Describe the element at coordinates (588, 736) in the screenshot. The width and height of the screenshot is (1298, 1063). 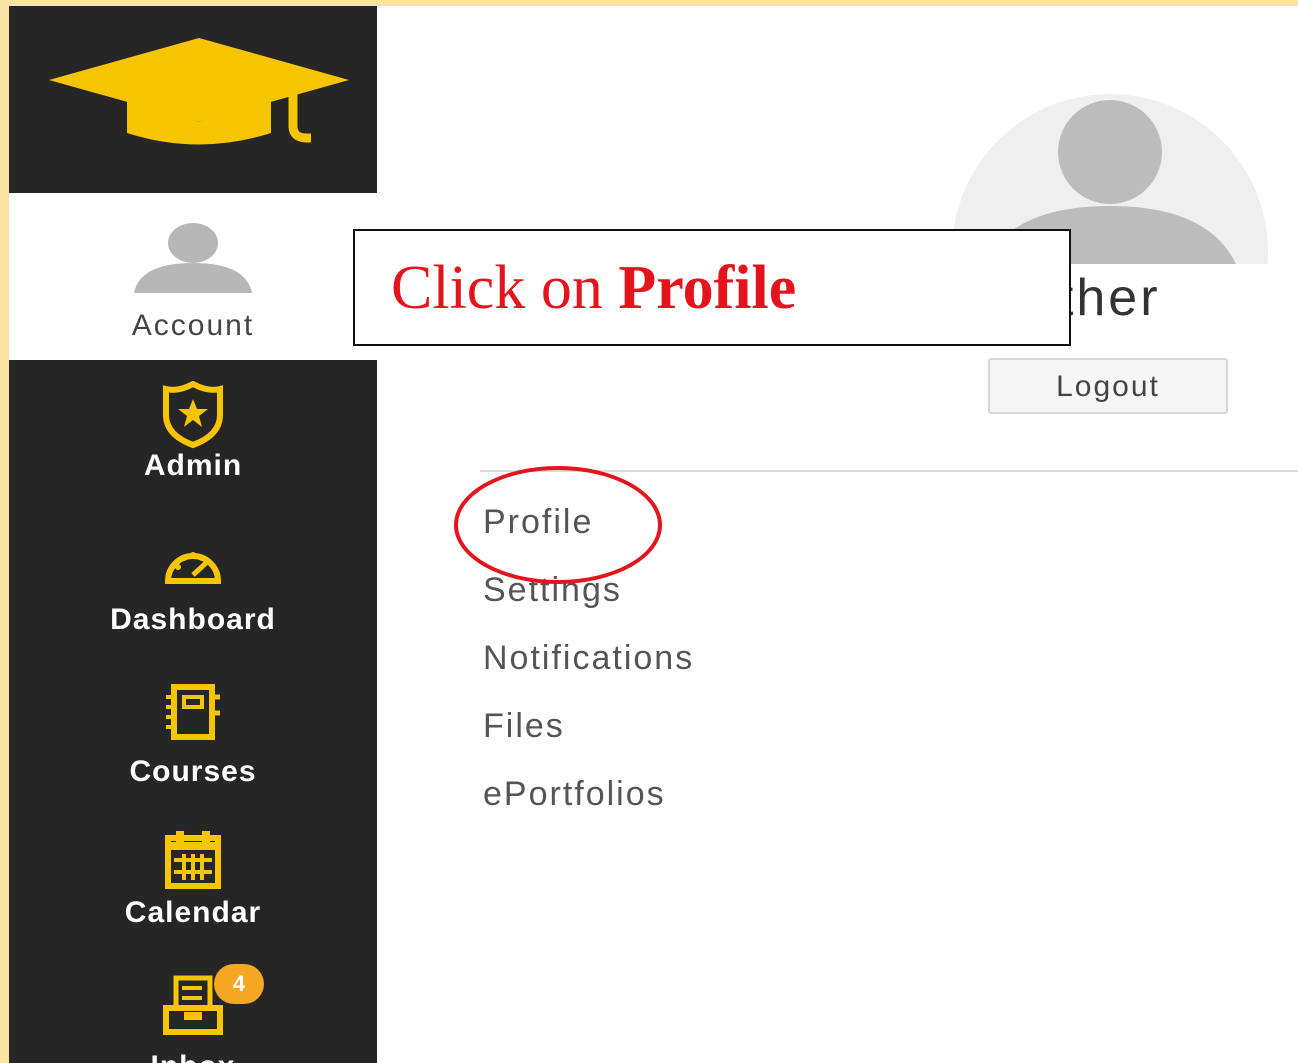
I see `menu-link-files: Files` at that location.